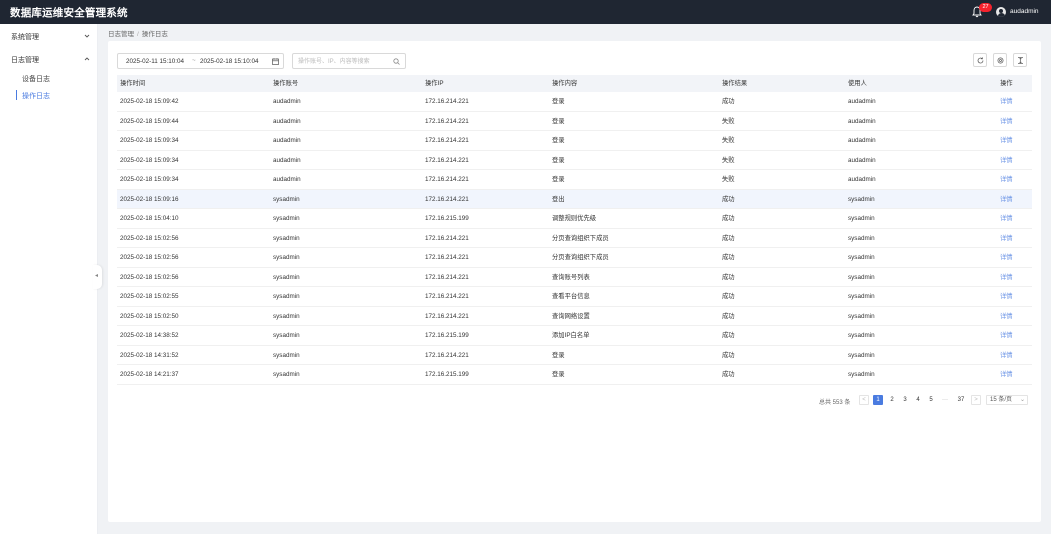  Describe the element at coordinates (149, 121) in the screenshot. I see `cell-time: 2025-02-18 15:09:44` at that location.